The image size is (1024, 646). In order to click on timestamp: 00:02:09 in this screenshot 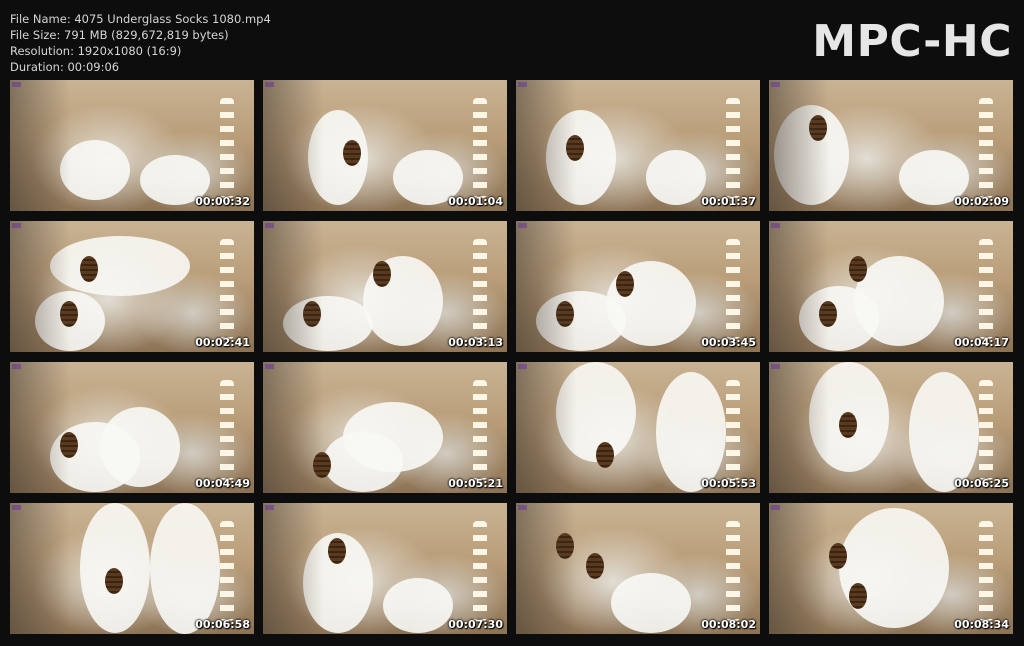, I will do `click(981, 201)`.